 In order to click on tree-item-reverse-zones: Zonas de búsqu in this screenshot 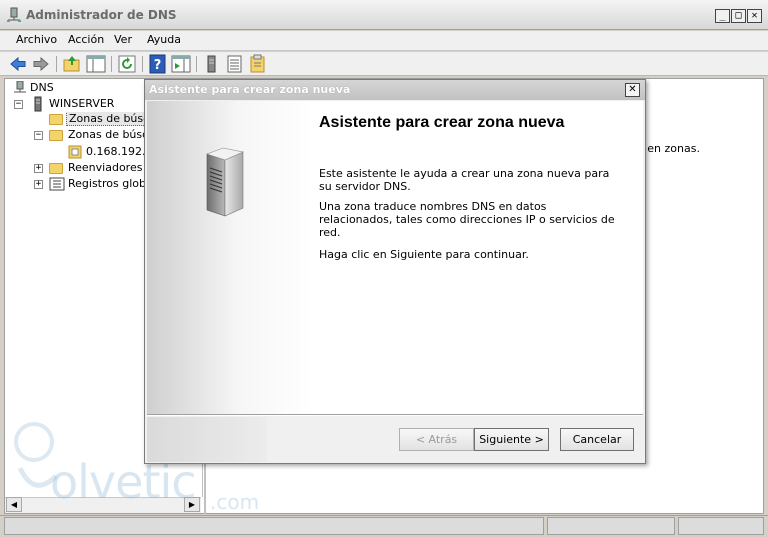, I will do `click(112, 136)`.